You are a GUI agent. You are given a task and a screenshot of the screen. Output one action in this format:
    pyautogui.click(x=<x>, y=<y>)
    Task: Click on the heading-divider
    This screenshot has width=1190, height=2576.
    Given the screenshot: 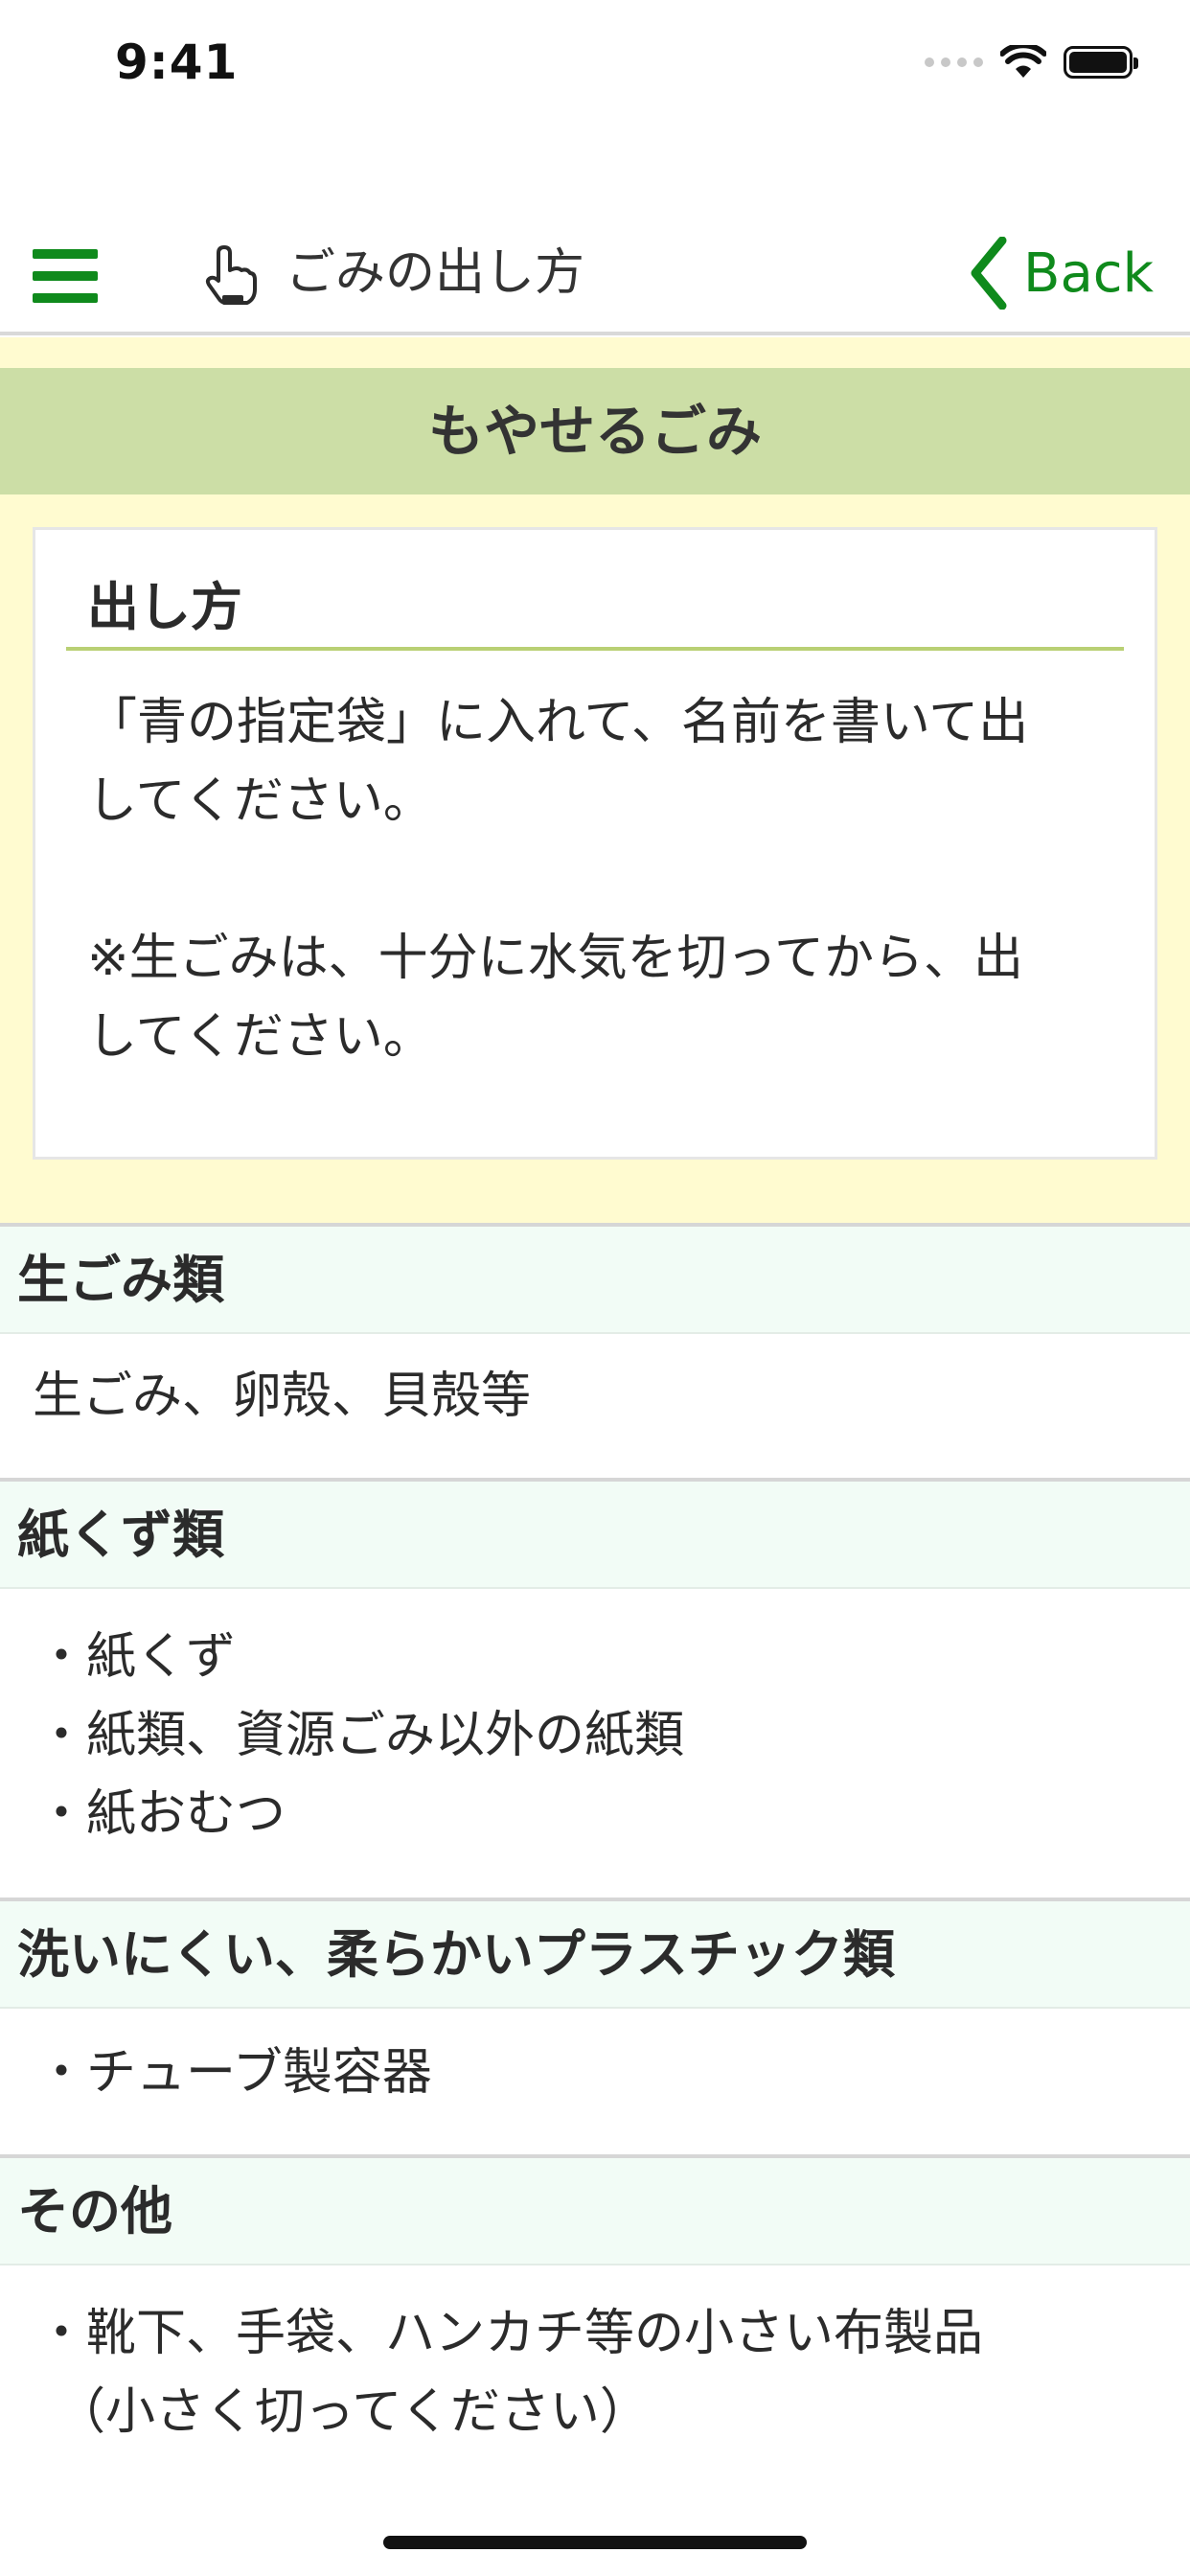 What is the action you would take?
    pyautogui.click(x=595, y=649)
    